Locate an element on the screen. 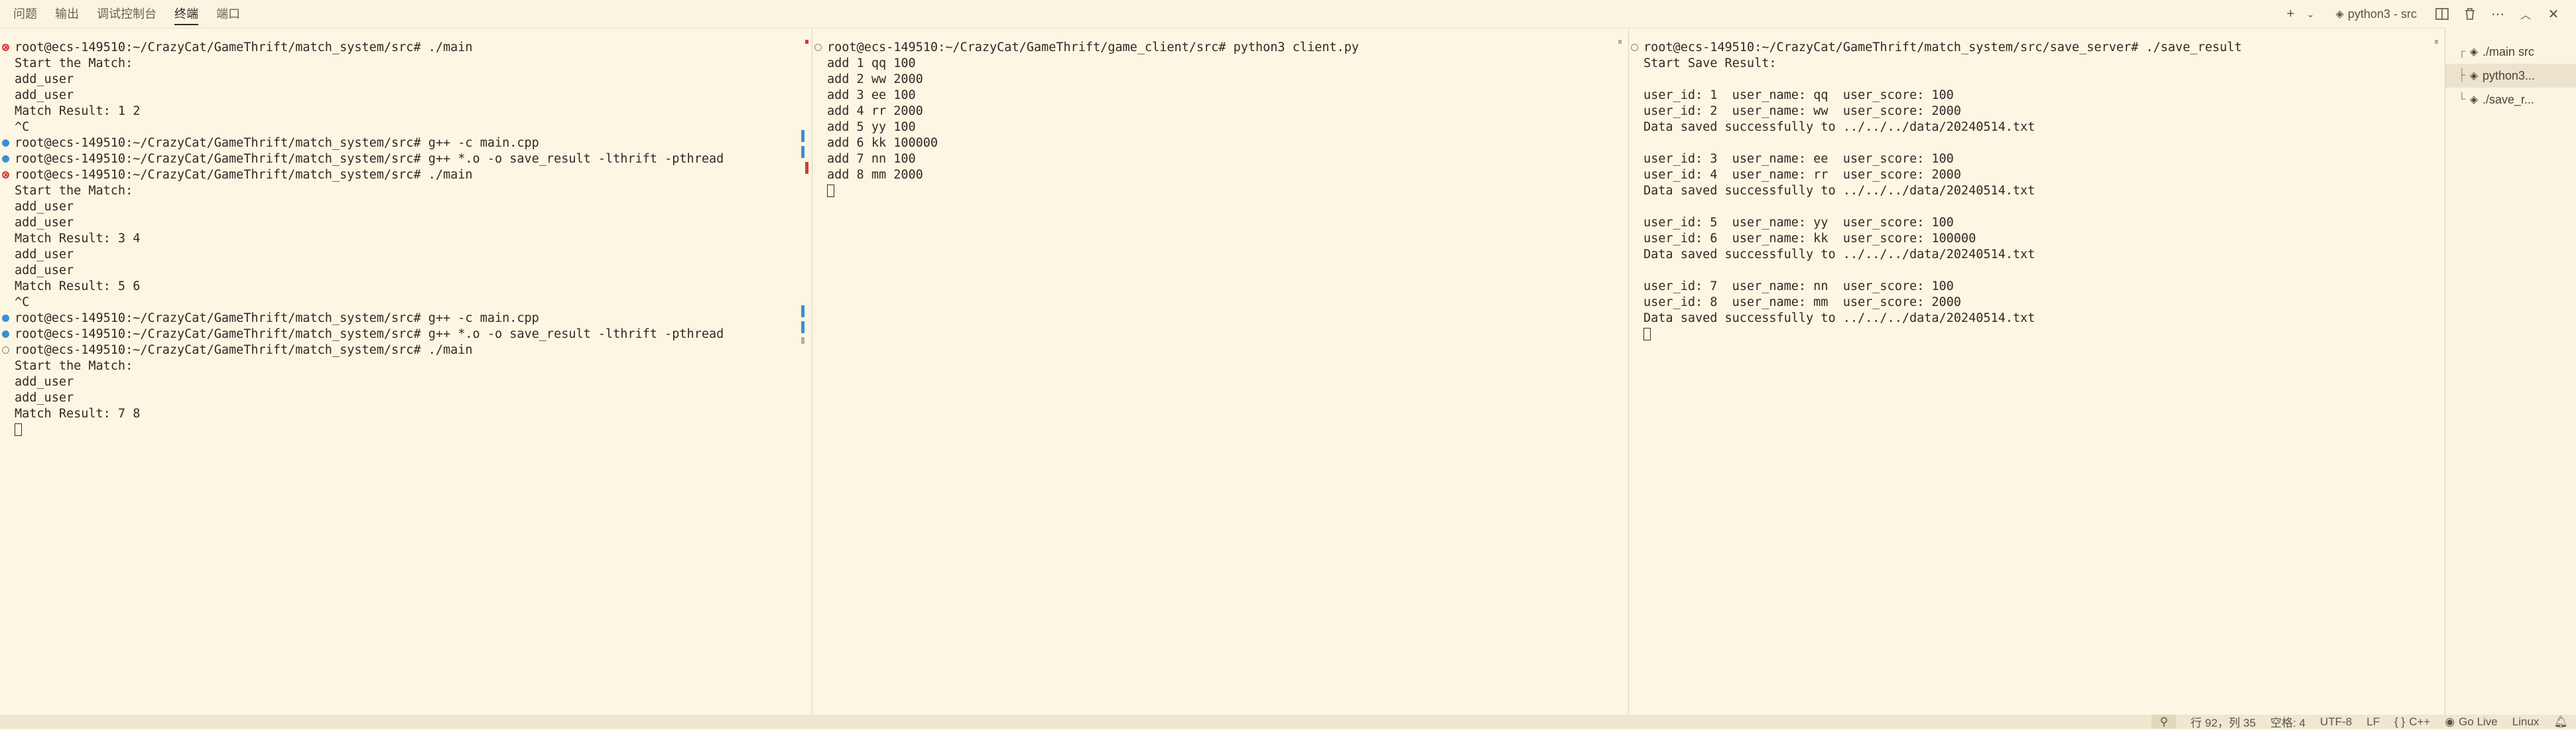 The width and height of the screenshot is (2576, 730). indentation: 空格: 4 is located at coordinates (2288, 721).